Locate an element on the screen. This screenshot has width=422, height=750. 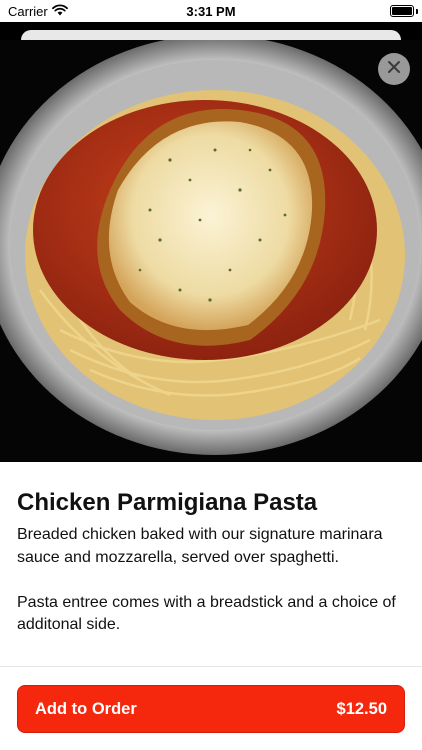
status-time: 3:31 PM is located at coordinates (211, 11).